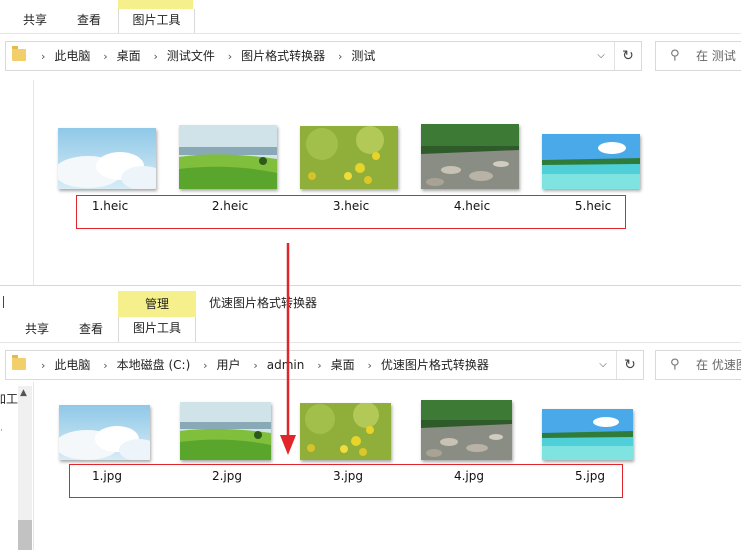 This screenshot has height=550, width=741. Describe the element at coordinates (9, 398) in the screenshot. I see `nav-item-fragment: 加工` at that location.